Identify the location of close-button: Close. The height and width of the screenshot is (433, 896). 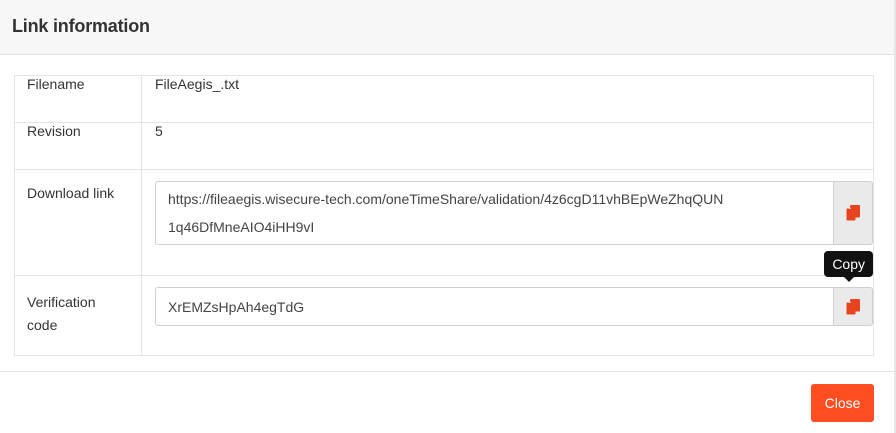
(842, 403).